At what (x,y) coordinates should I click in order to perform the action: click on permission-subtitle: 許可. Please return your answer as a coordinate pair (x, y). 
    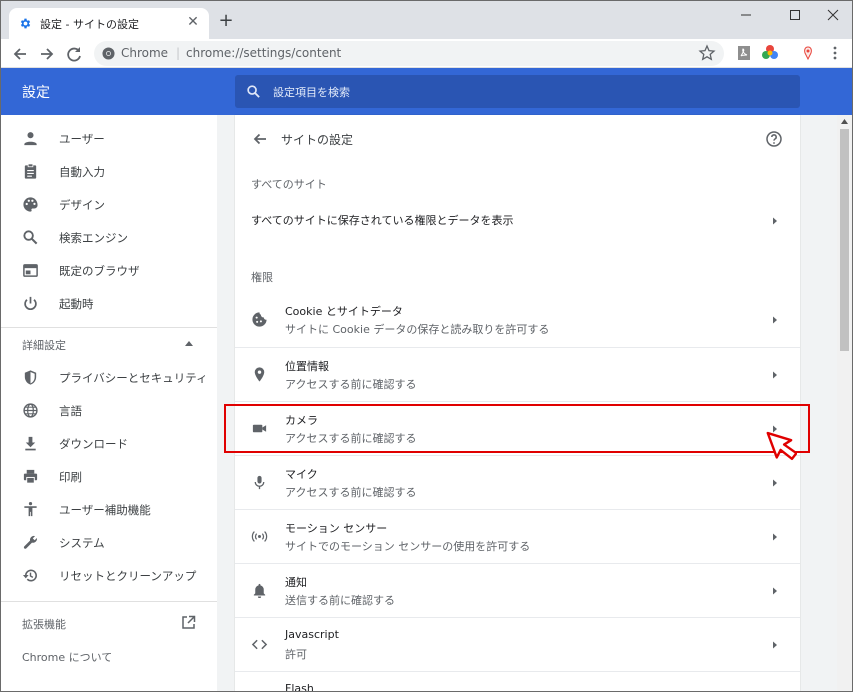
    Looking at the image, I should click on (296, 654).